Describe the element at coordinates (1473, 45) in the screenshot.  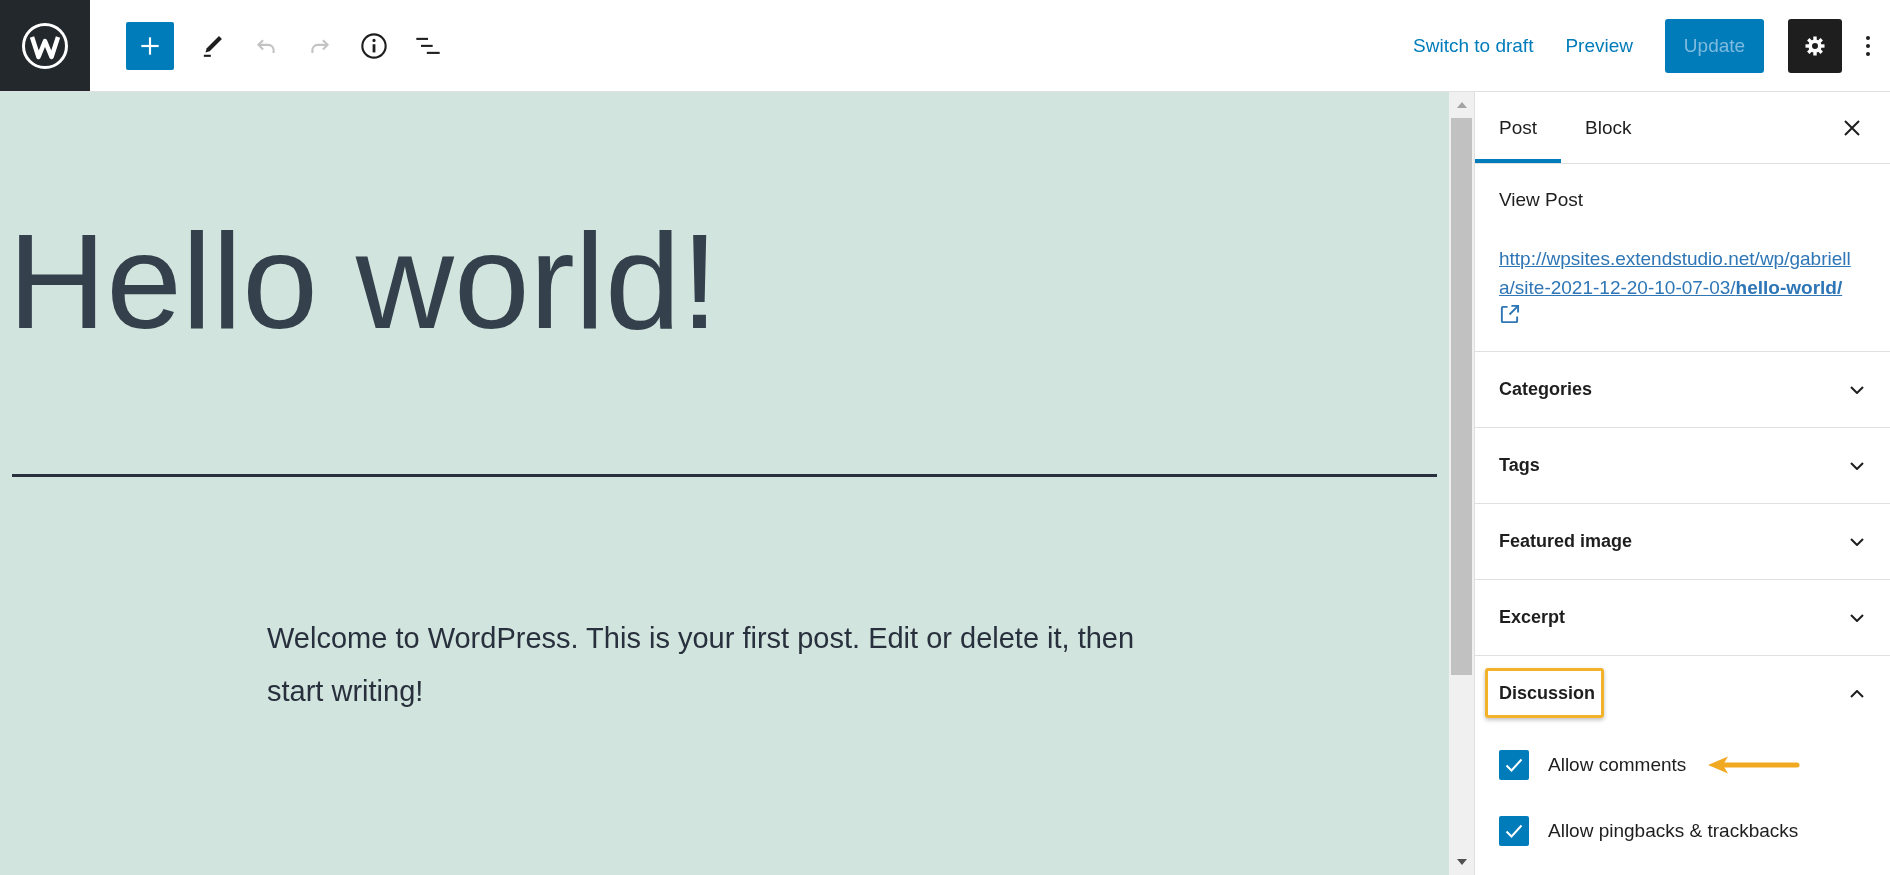
I see `header-link: Switch to draft` at that location.